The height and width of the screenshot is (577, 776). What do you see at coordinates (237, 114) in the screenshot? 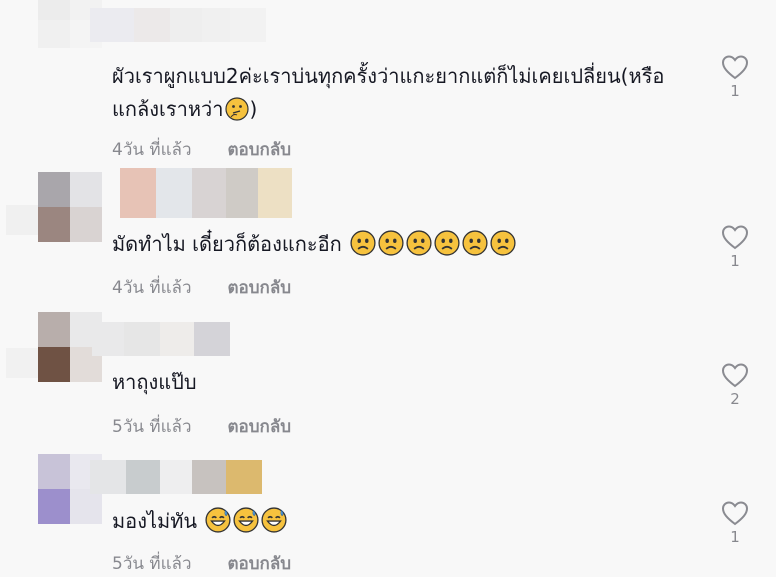
I see `thinking-face-icon` at bounding box center [237, 114].